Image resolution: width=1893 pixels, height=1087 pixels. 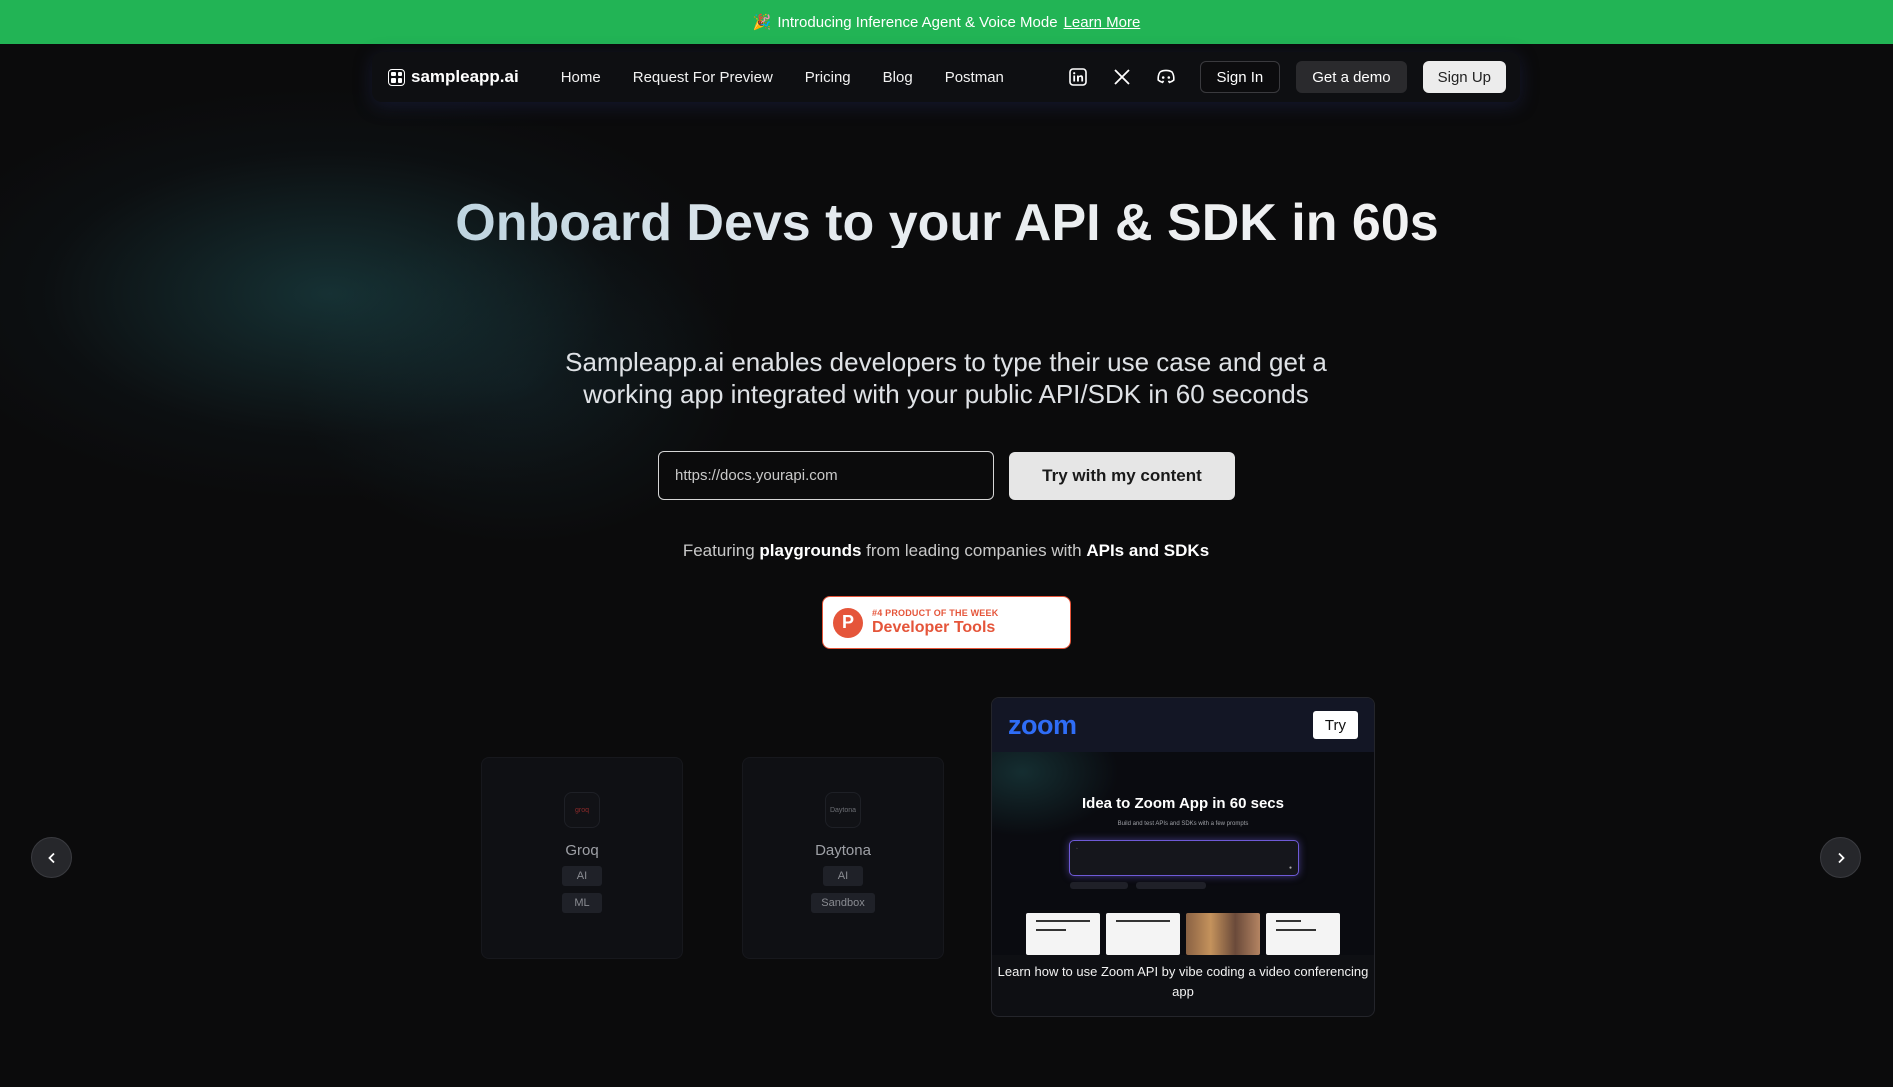 What do you see at coordinates (703, 77) in the screenshot?
I see `nav-link-request-preview: Request For Preview` at bounding box center [703, 77].